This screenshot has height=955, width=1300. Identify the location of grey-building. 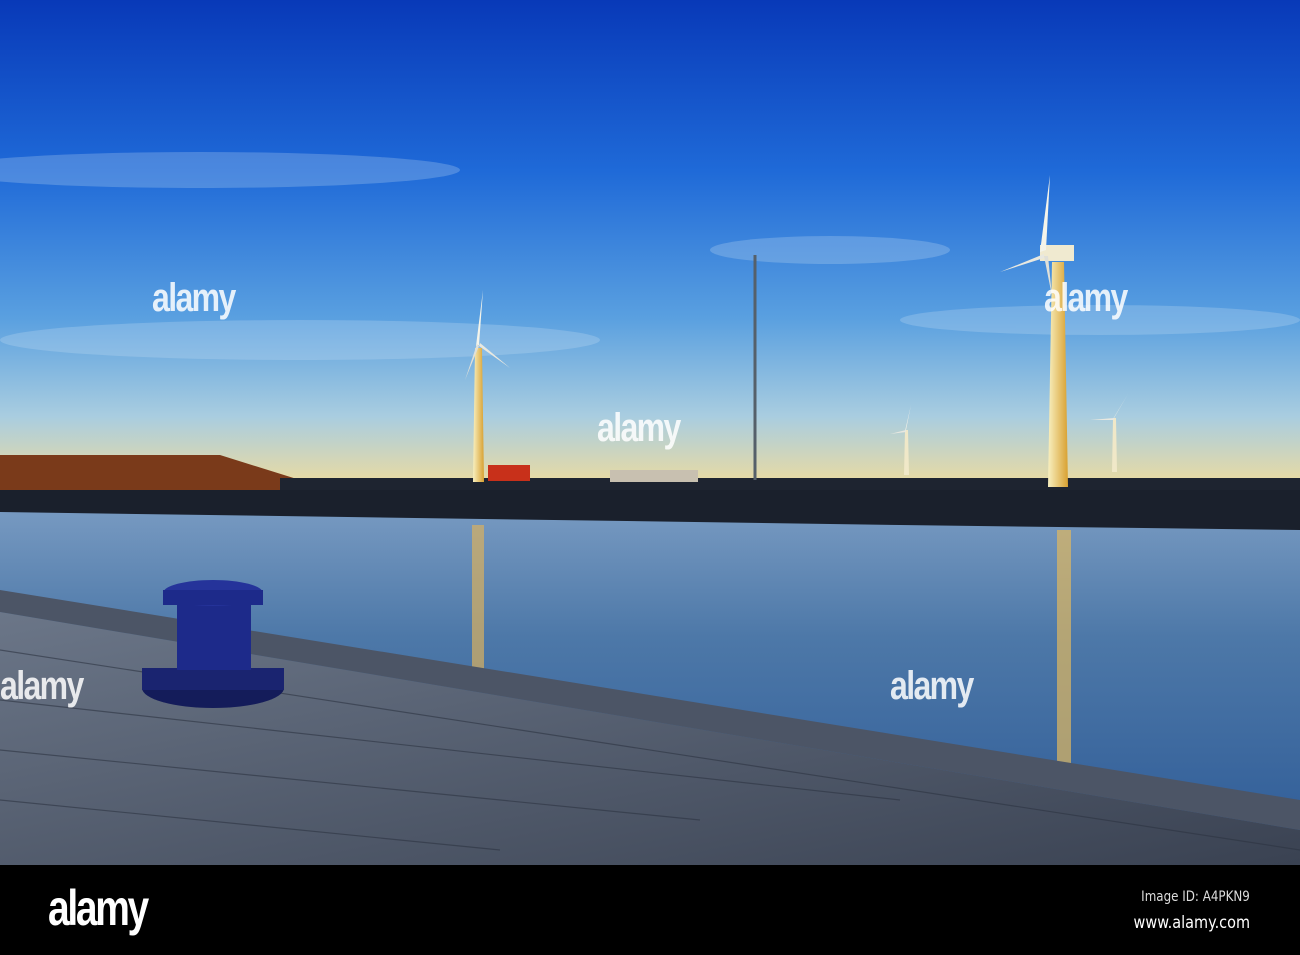
(654, 476).